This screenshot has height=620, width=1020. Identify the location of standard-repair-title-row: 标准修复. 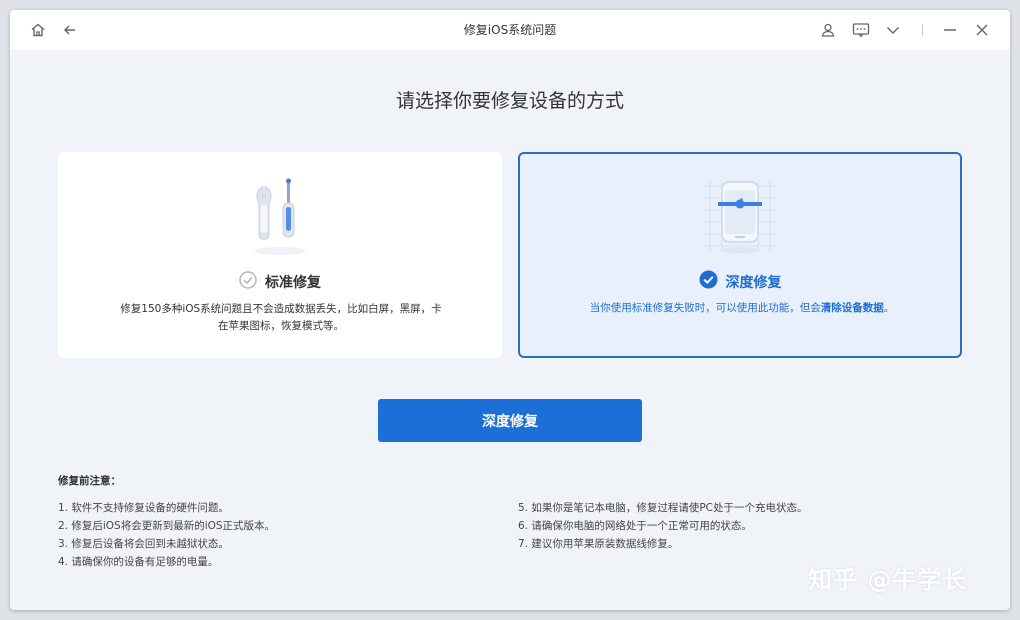
(280, 282).